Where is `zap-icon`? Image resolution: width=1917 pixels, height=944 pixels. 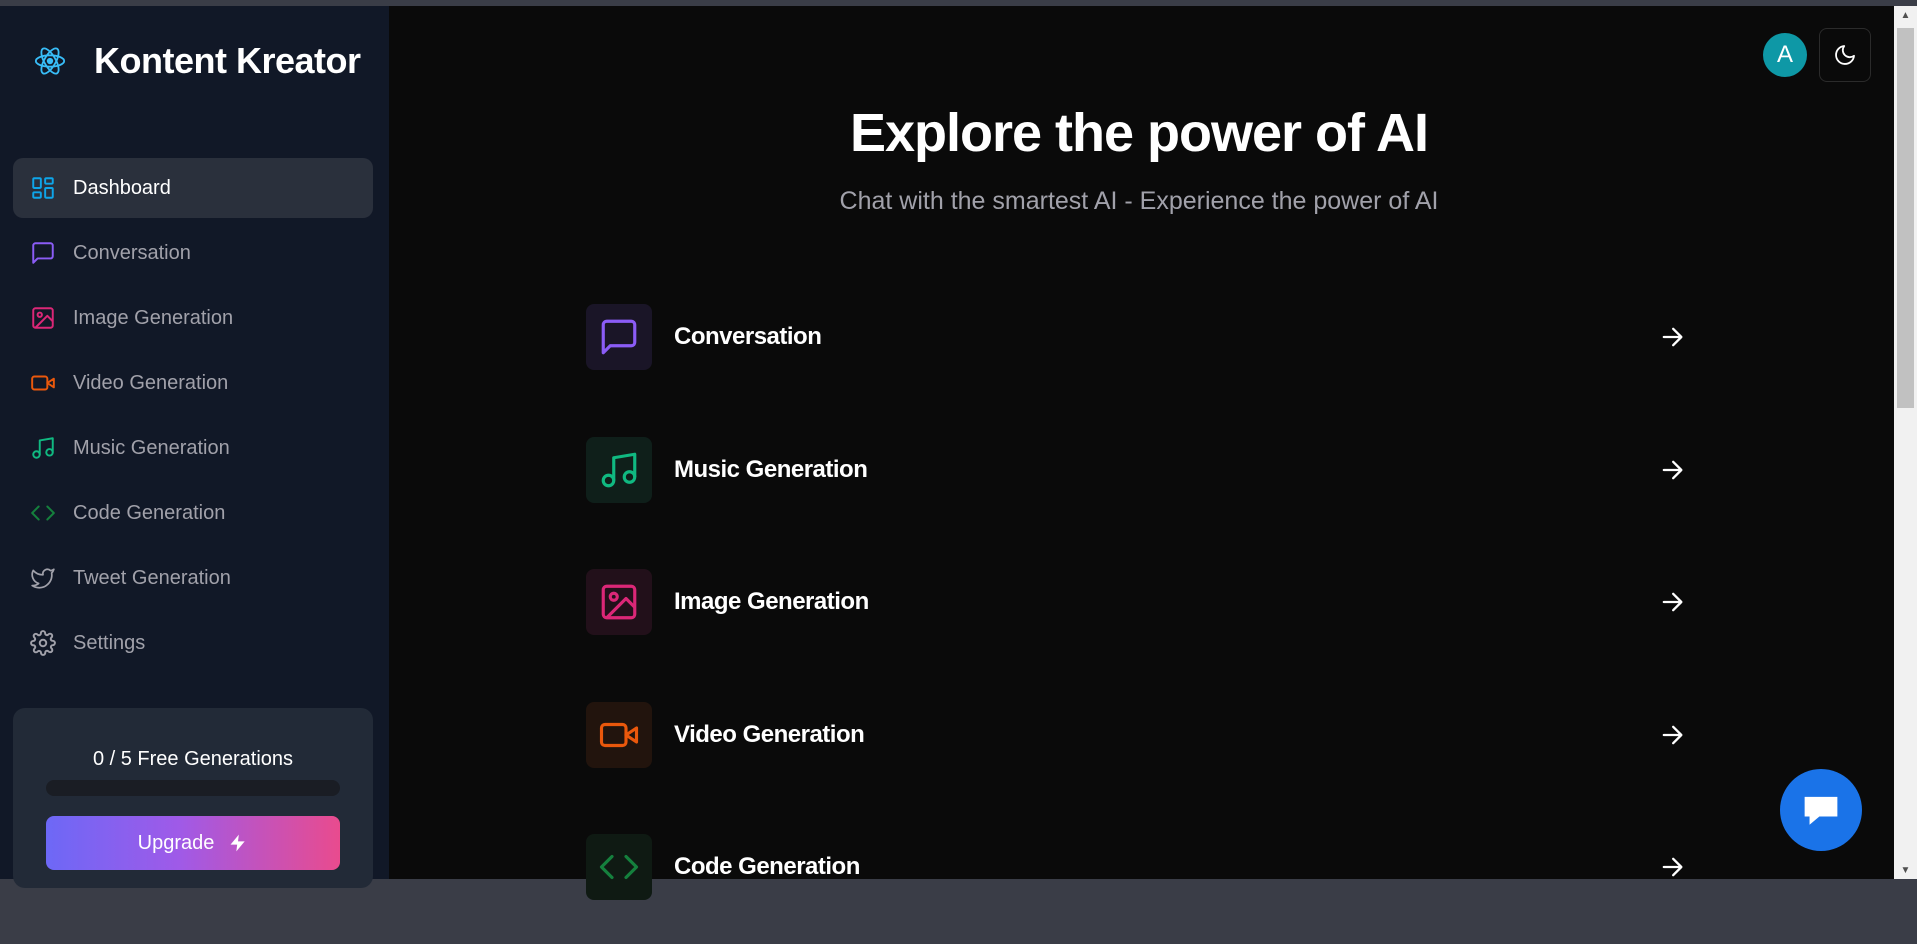
zap-icon is located at coordinates (238, 843).